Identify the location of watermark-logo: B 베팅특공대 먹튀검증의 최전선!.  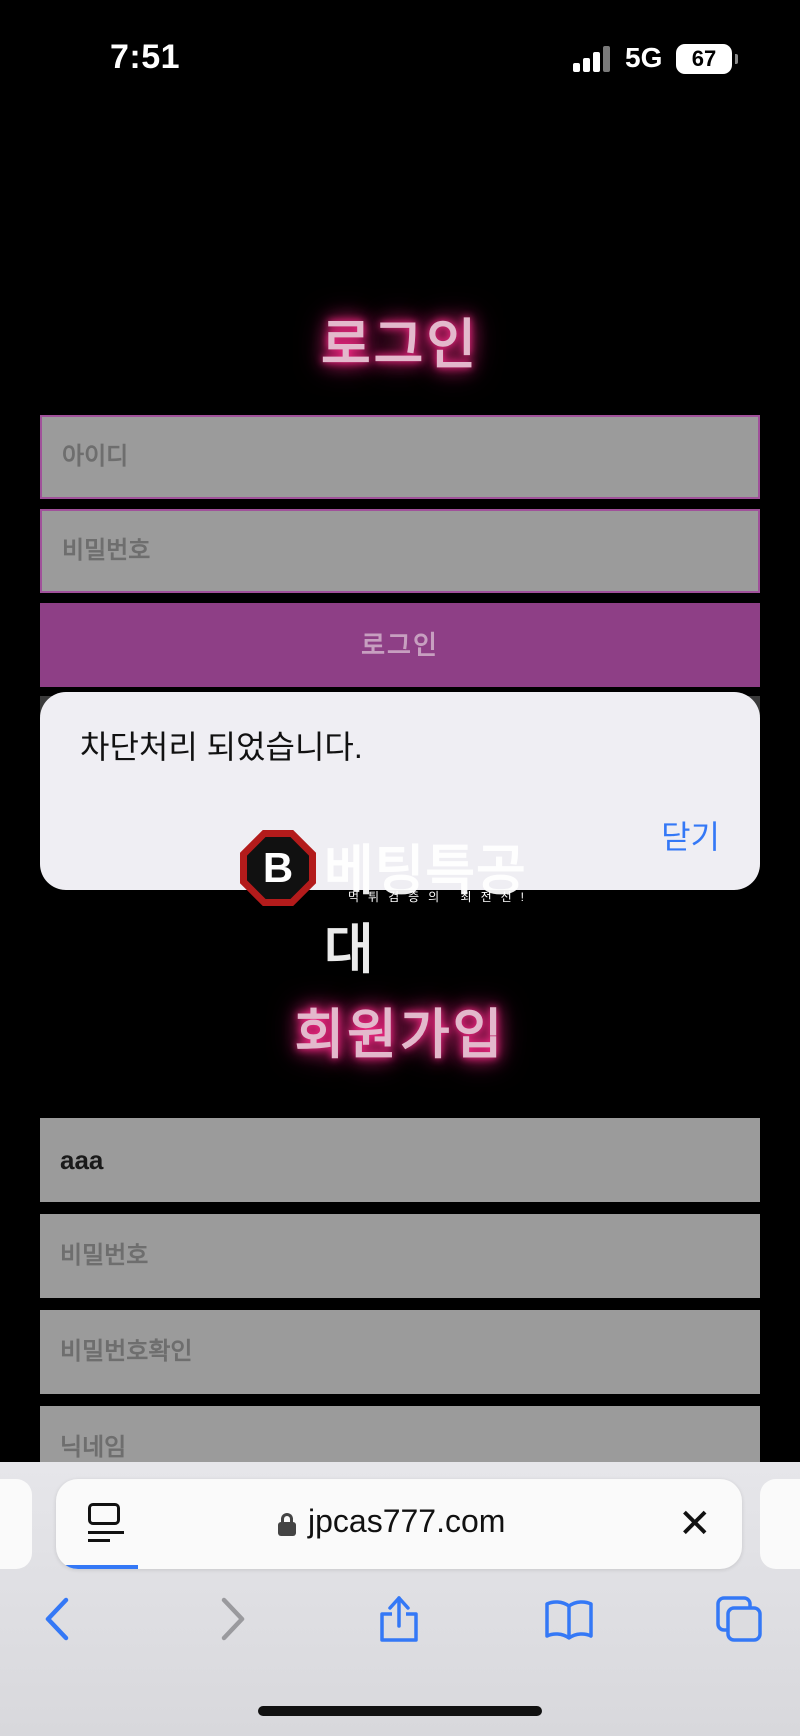
(405, 903).